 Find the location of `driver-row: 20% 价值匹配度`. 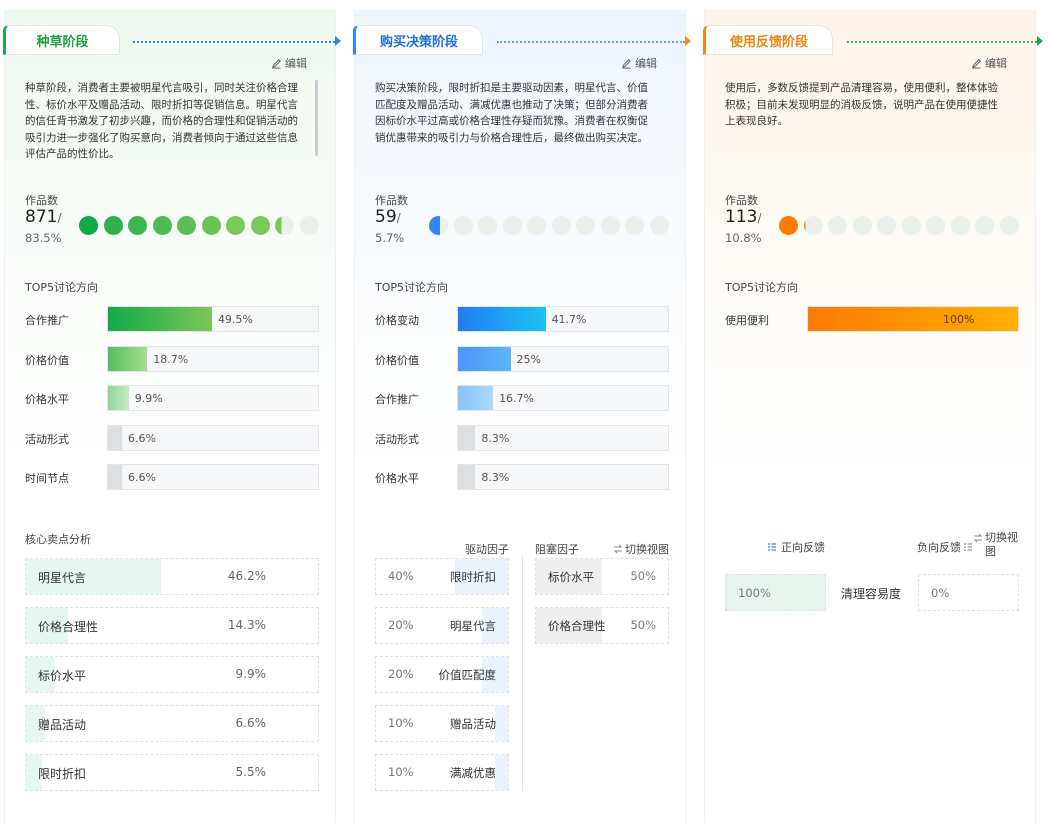

driver-row: 20% 价值匹配度 is located at coordinates (442, 674).